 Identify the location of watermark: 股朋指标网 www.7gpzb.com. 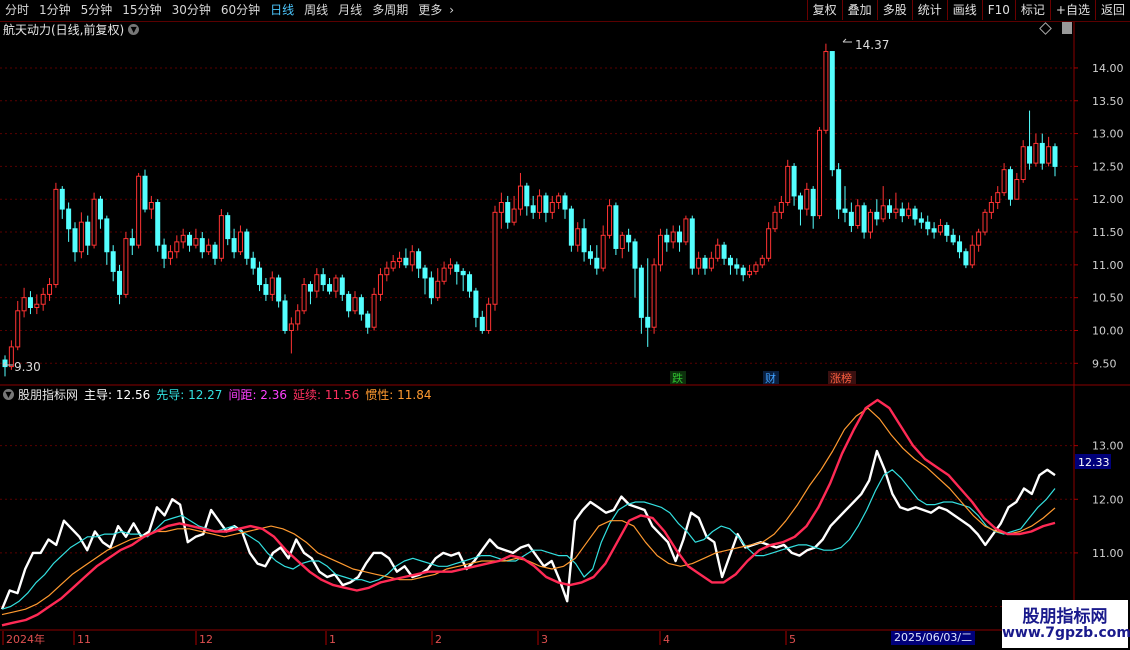
(1066, 624).